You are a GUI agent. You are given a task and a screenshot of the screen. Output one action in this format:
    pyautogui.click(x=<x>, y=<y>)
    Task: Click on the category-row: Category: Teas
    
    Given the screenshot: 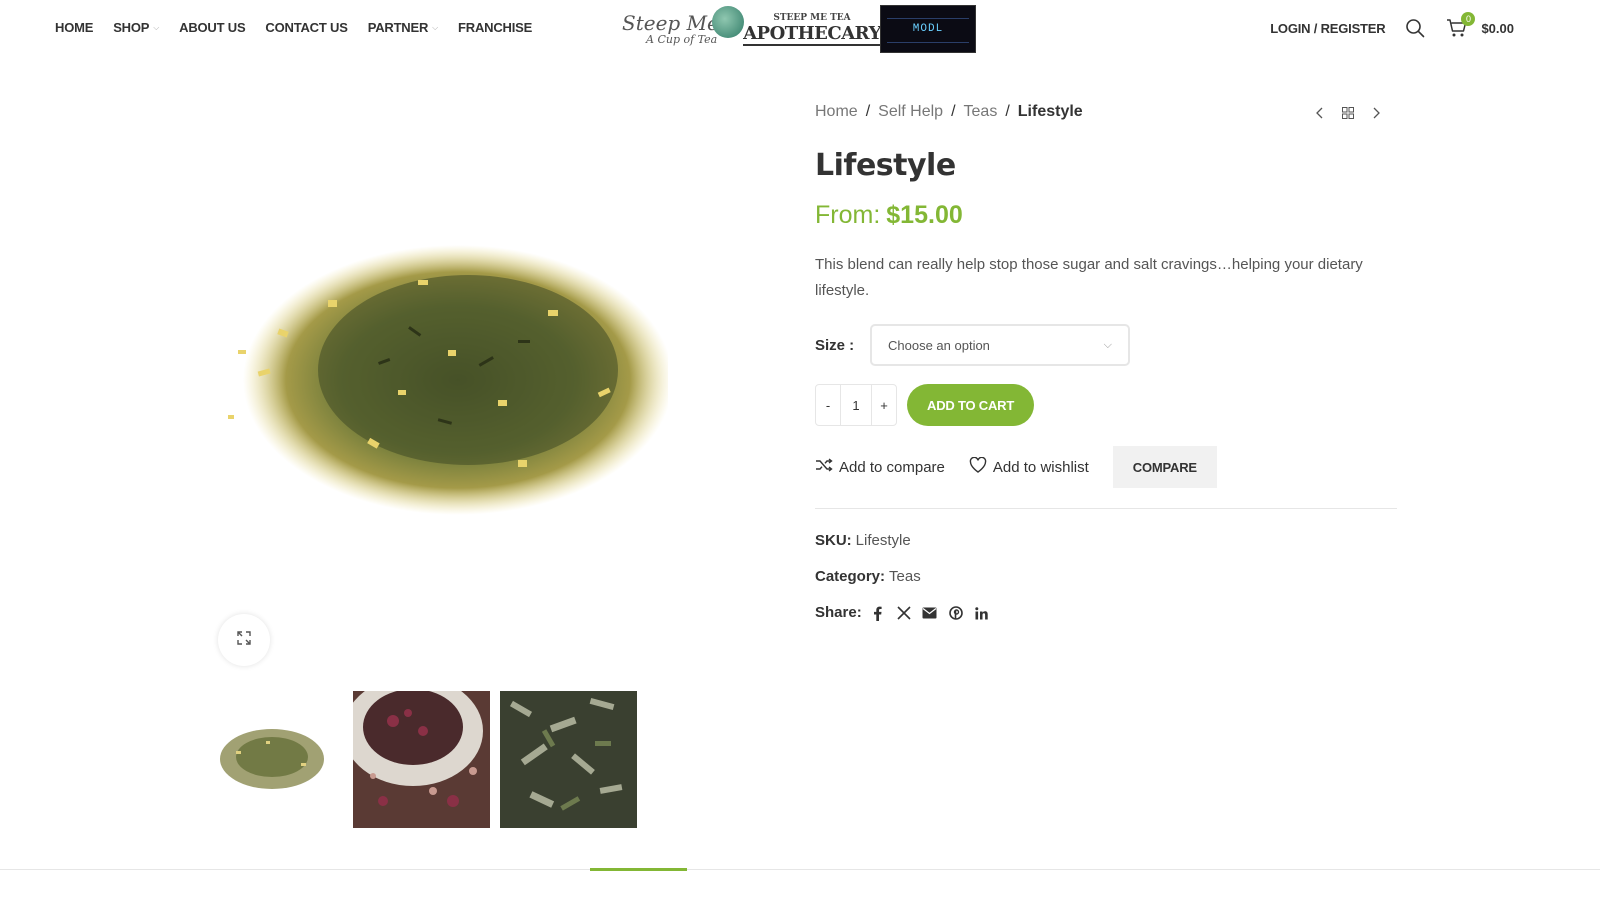 What is the action you would take?
    pyautogui.click(x=1106, y=577)
    